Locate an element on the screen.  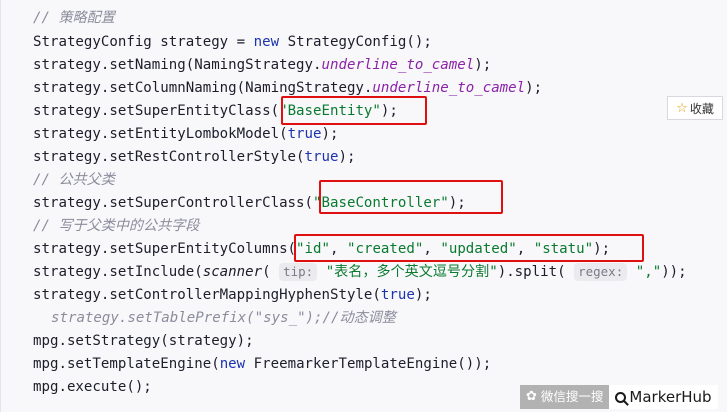
code-text: StrategyConfig(); is located at coordinates (355, 42).